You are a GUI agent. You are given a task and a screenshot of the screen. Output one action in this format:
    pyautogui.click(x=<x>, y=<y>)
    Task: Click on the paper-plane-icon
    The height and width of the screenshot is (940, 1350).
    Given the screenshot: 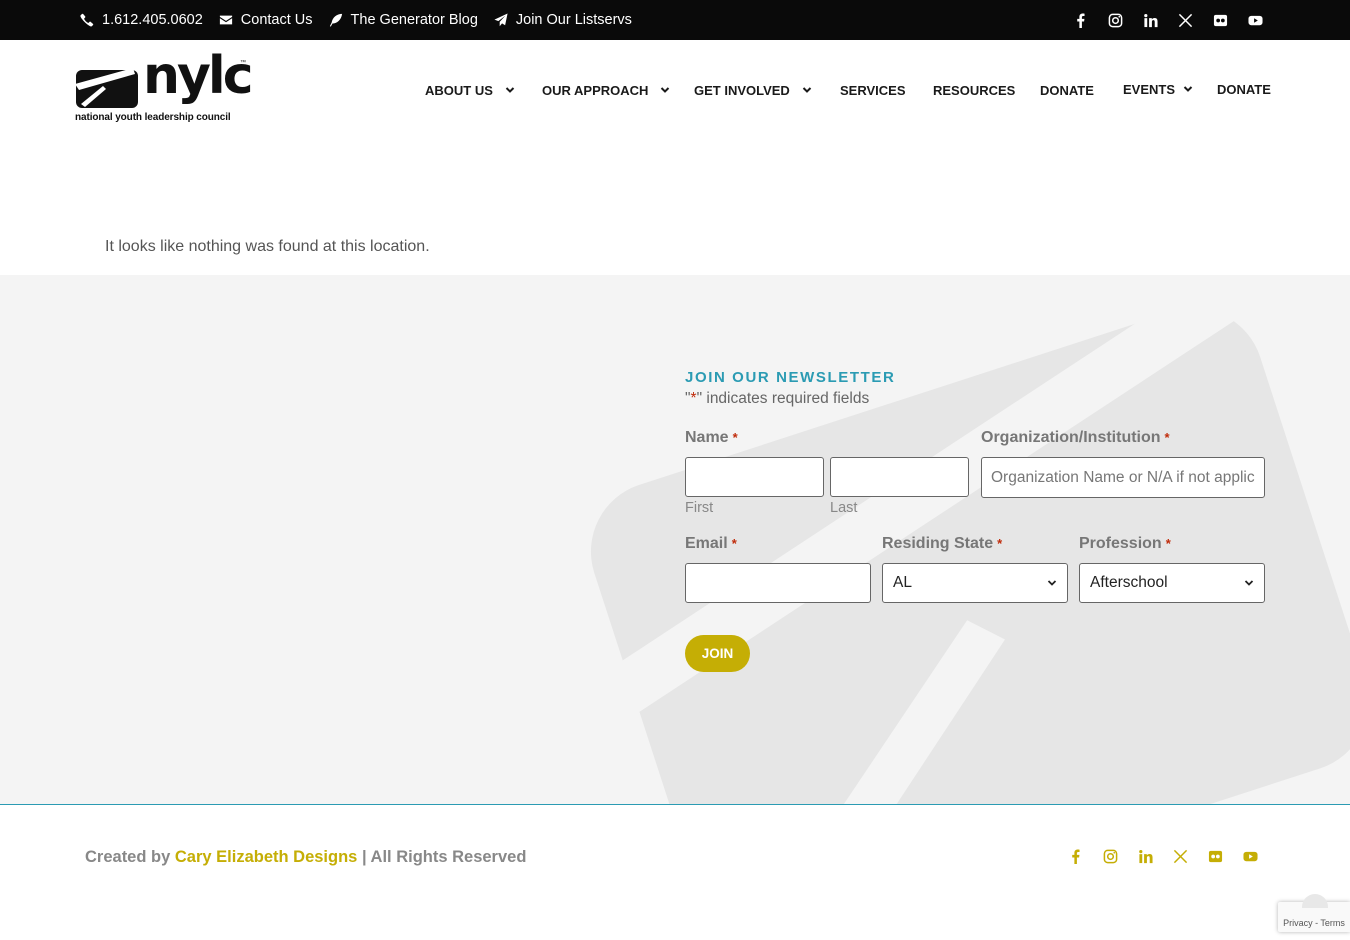 What is the action you would take?
    pyautogui.click(x=501, y=20)
    